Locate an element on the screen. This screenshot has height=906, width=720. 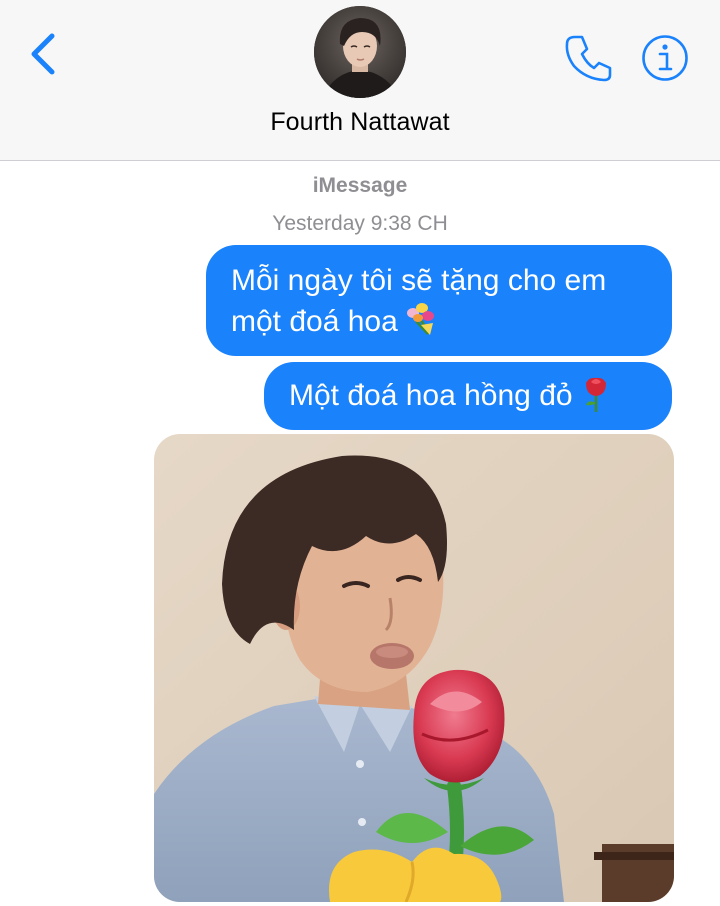
service-label: iMessage is located at coordinates (360, 185).